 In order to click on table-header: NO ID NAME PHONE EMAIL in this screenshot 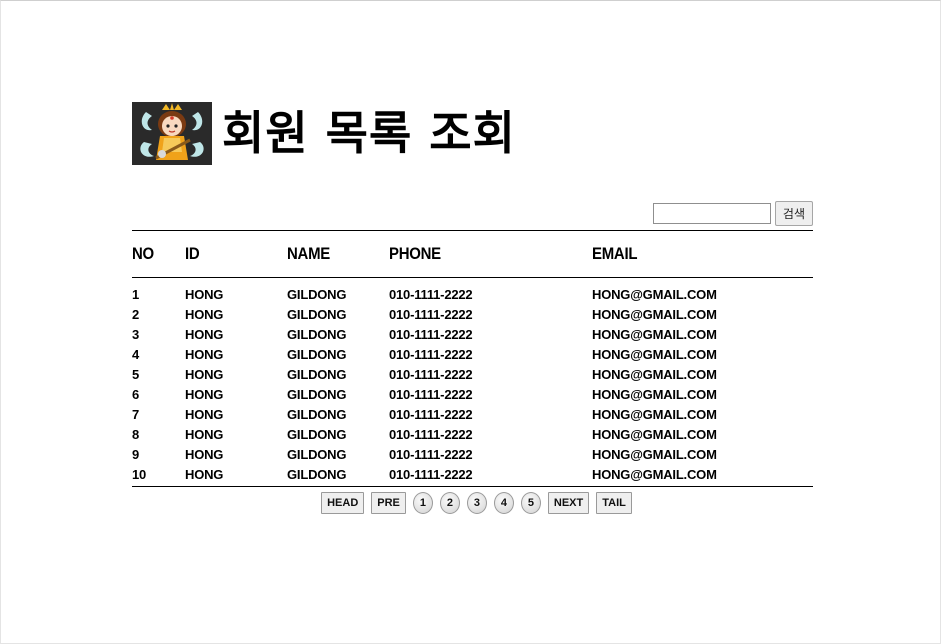, I will do `click(472, 254)`.